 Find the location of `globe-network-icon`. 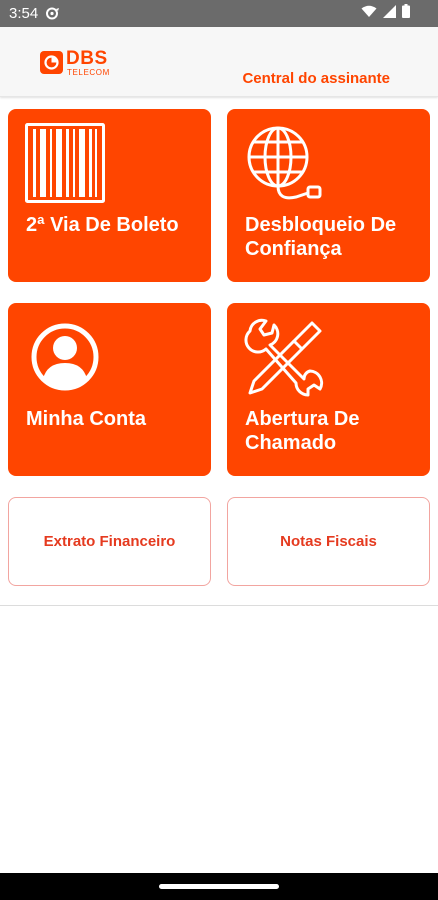

globe-network-icon is located at coordinates (285, 166).